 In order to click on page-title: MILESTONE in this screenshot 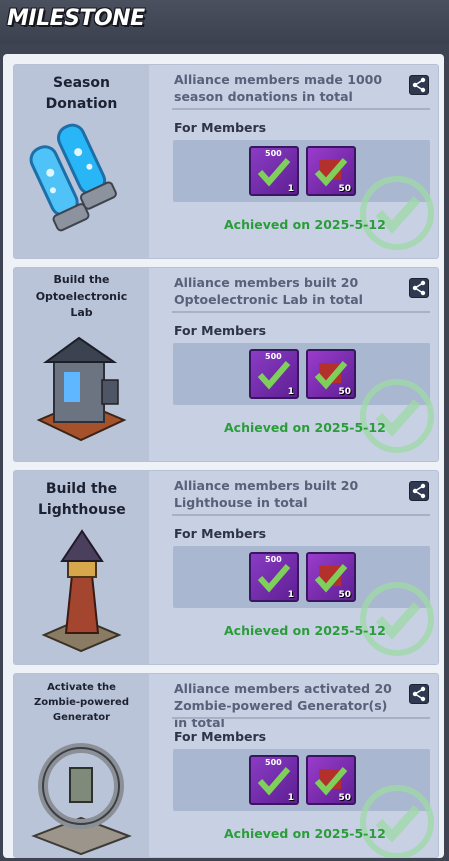, I will do `click(76, 18)`.